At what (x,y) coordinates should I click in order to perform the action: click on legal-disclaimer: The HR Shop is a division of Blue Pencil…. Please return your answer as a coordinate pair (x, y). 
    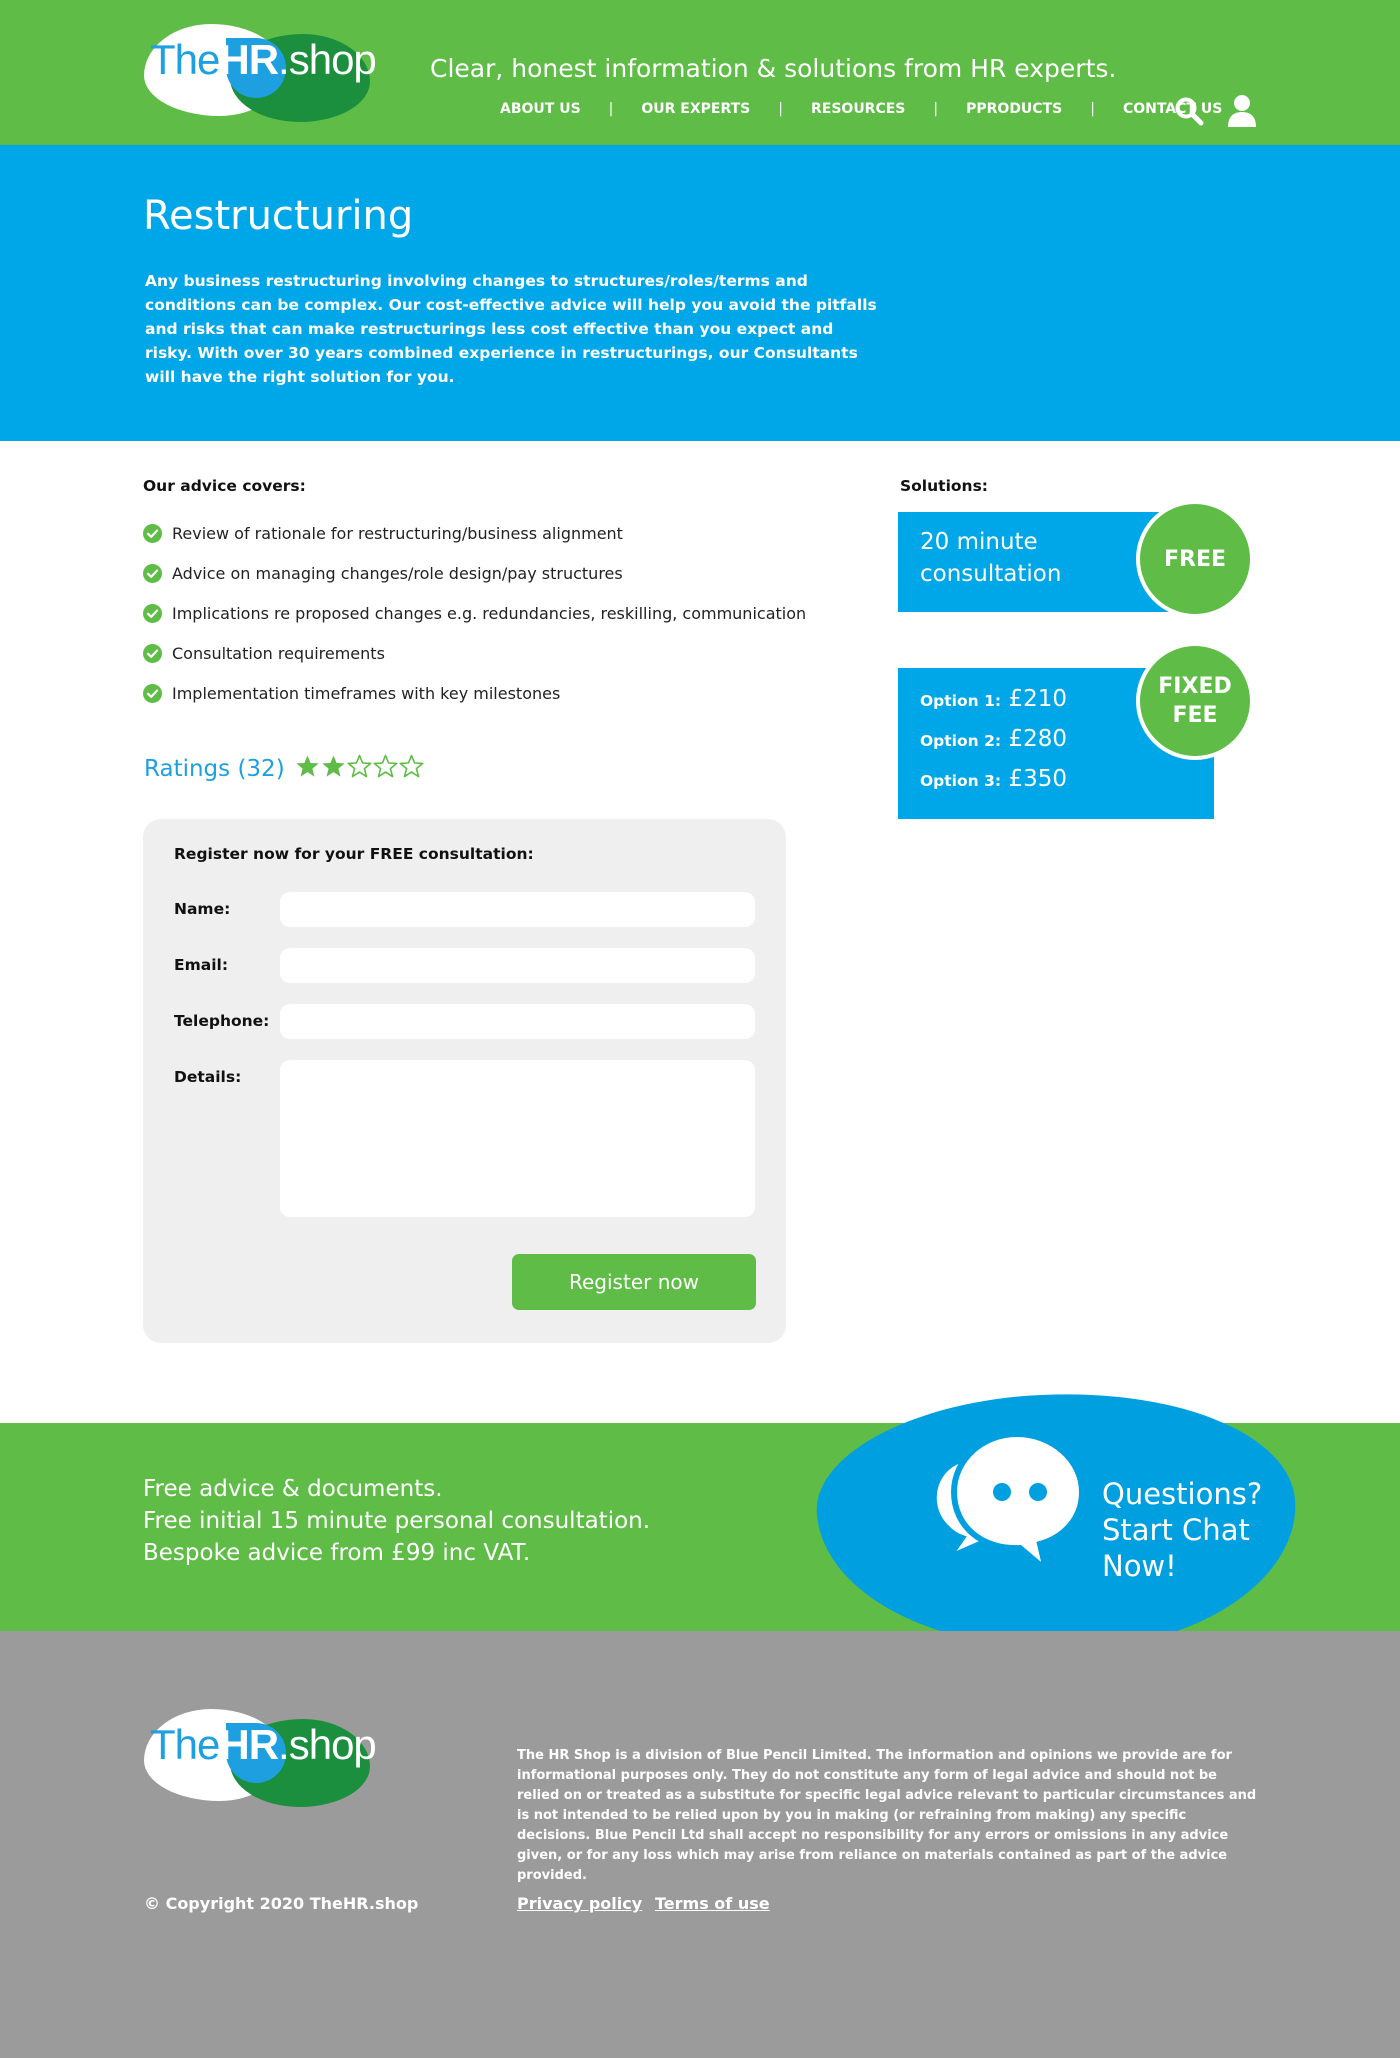
    Looking at the image, I should click on (887, 1815).